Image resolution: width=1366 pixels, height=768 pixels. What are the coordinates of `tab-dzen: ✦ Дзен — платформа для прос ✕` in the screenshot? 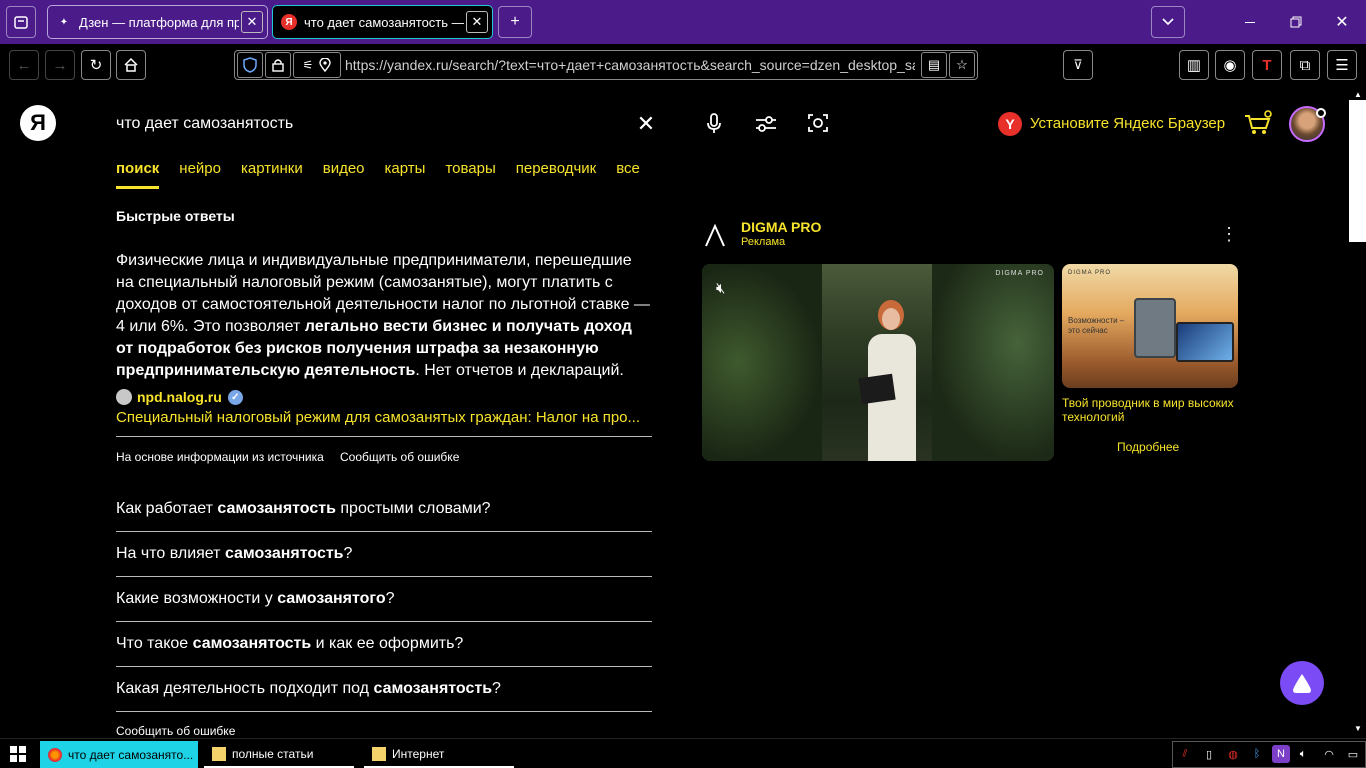 It's located at (157, 22).